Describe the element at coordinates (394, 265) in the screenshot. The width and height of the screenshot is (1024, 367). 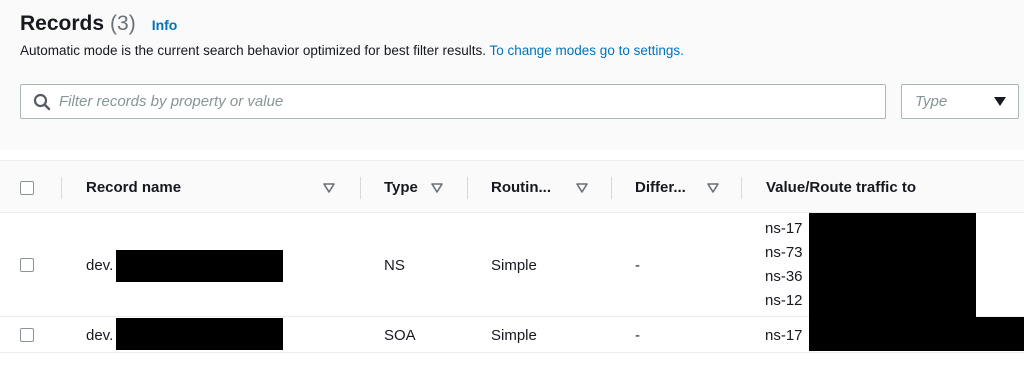
I see `record-type-cell: NS` at that location.